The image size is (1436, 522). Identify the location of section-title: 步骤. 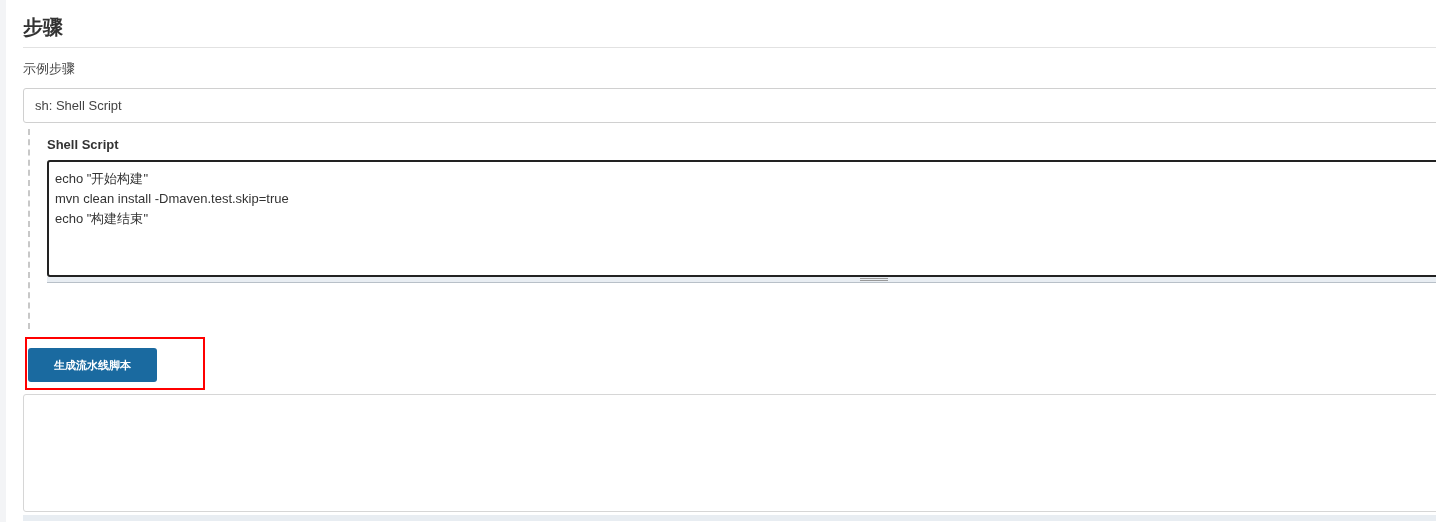
(729, 31).